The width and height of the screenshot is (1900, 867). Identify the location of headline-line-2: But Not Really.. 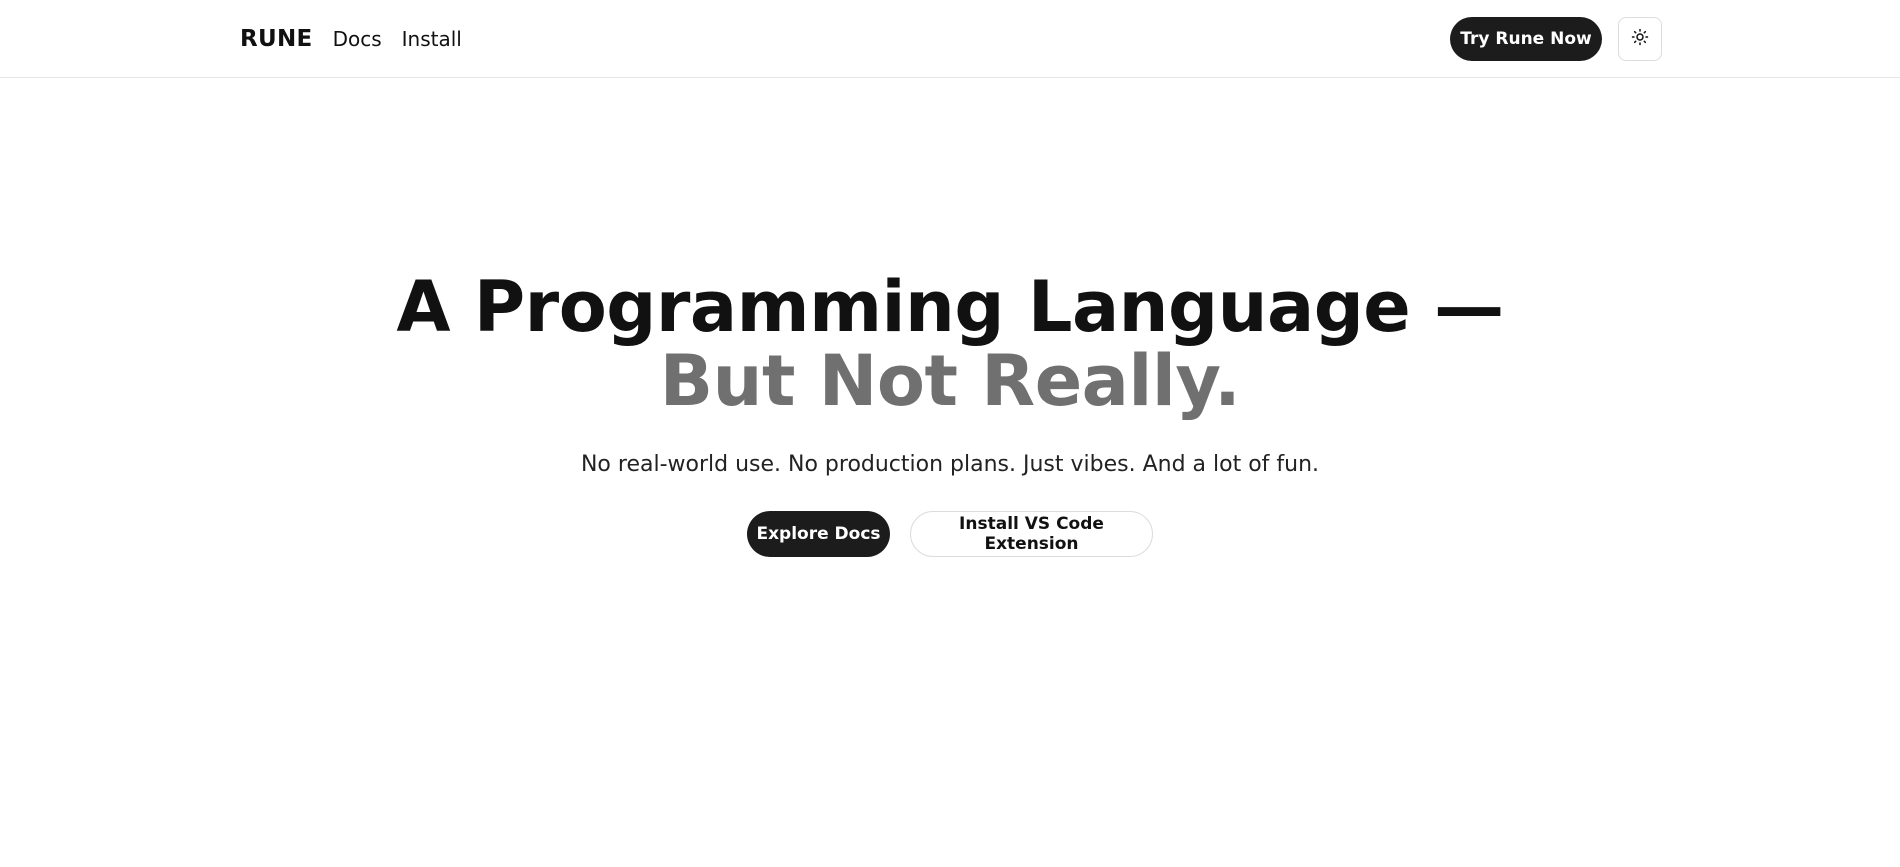
(950, 381).